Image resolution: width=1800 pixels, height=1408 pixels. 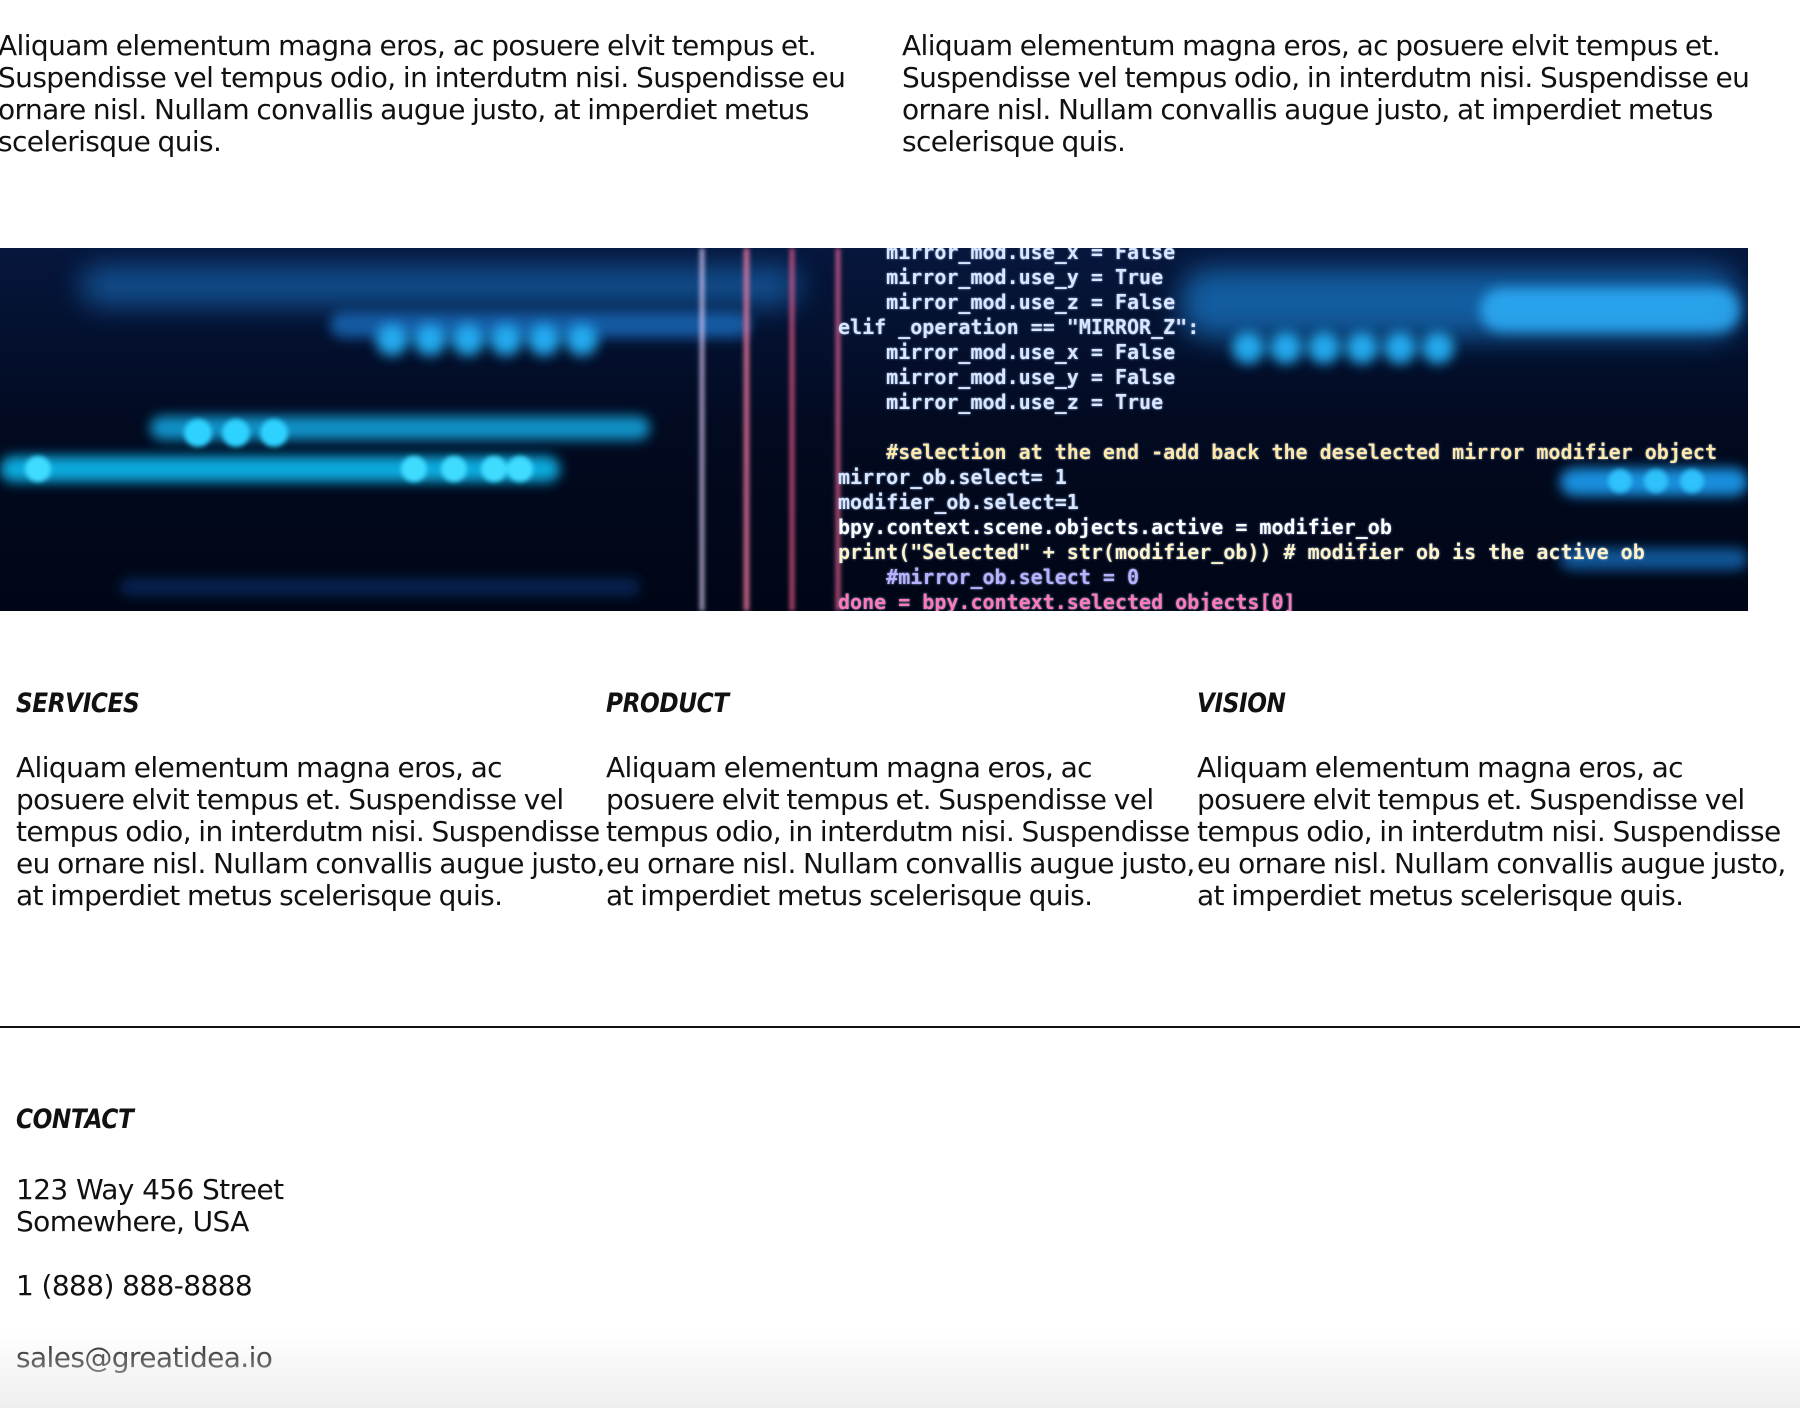 What do you see at coordinates (1001, 402) in the screenshot?
I see `code-line: mirror_mod.use_z = True` at bounding box center [1001, 402].